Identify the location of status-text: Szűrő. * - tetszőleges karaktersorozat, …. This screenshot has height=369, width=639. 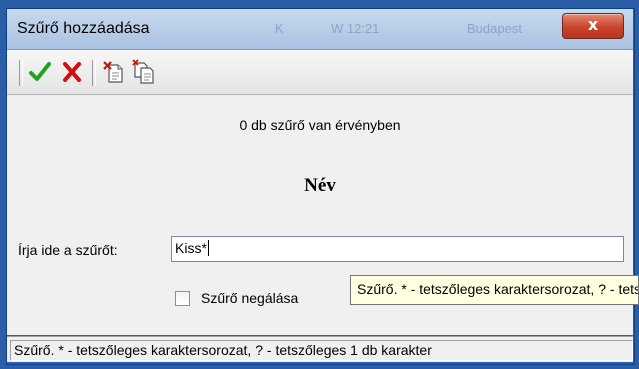
(321, 350).